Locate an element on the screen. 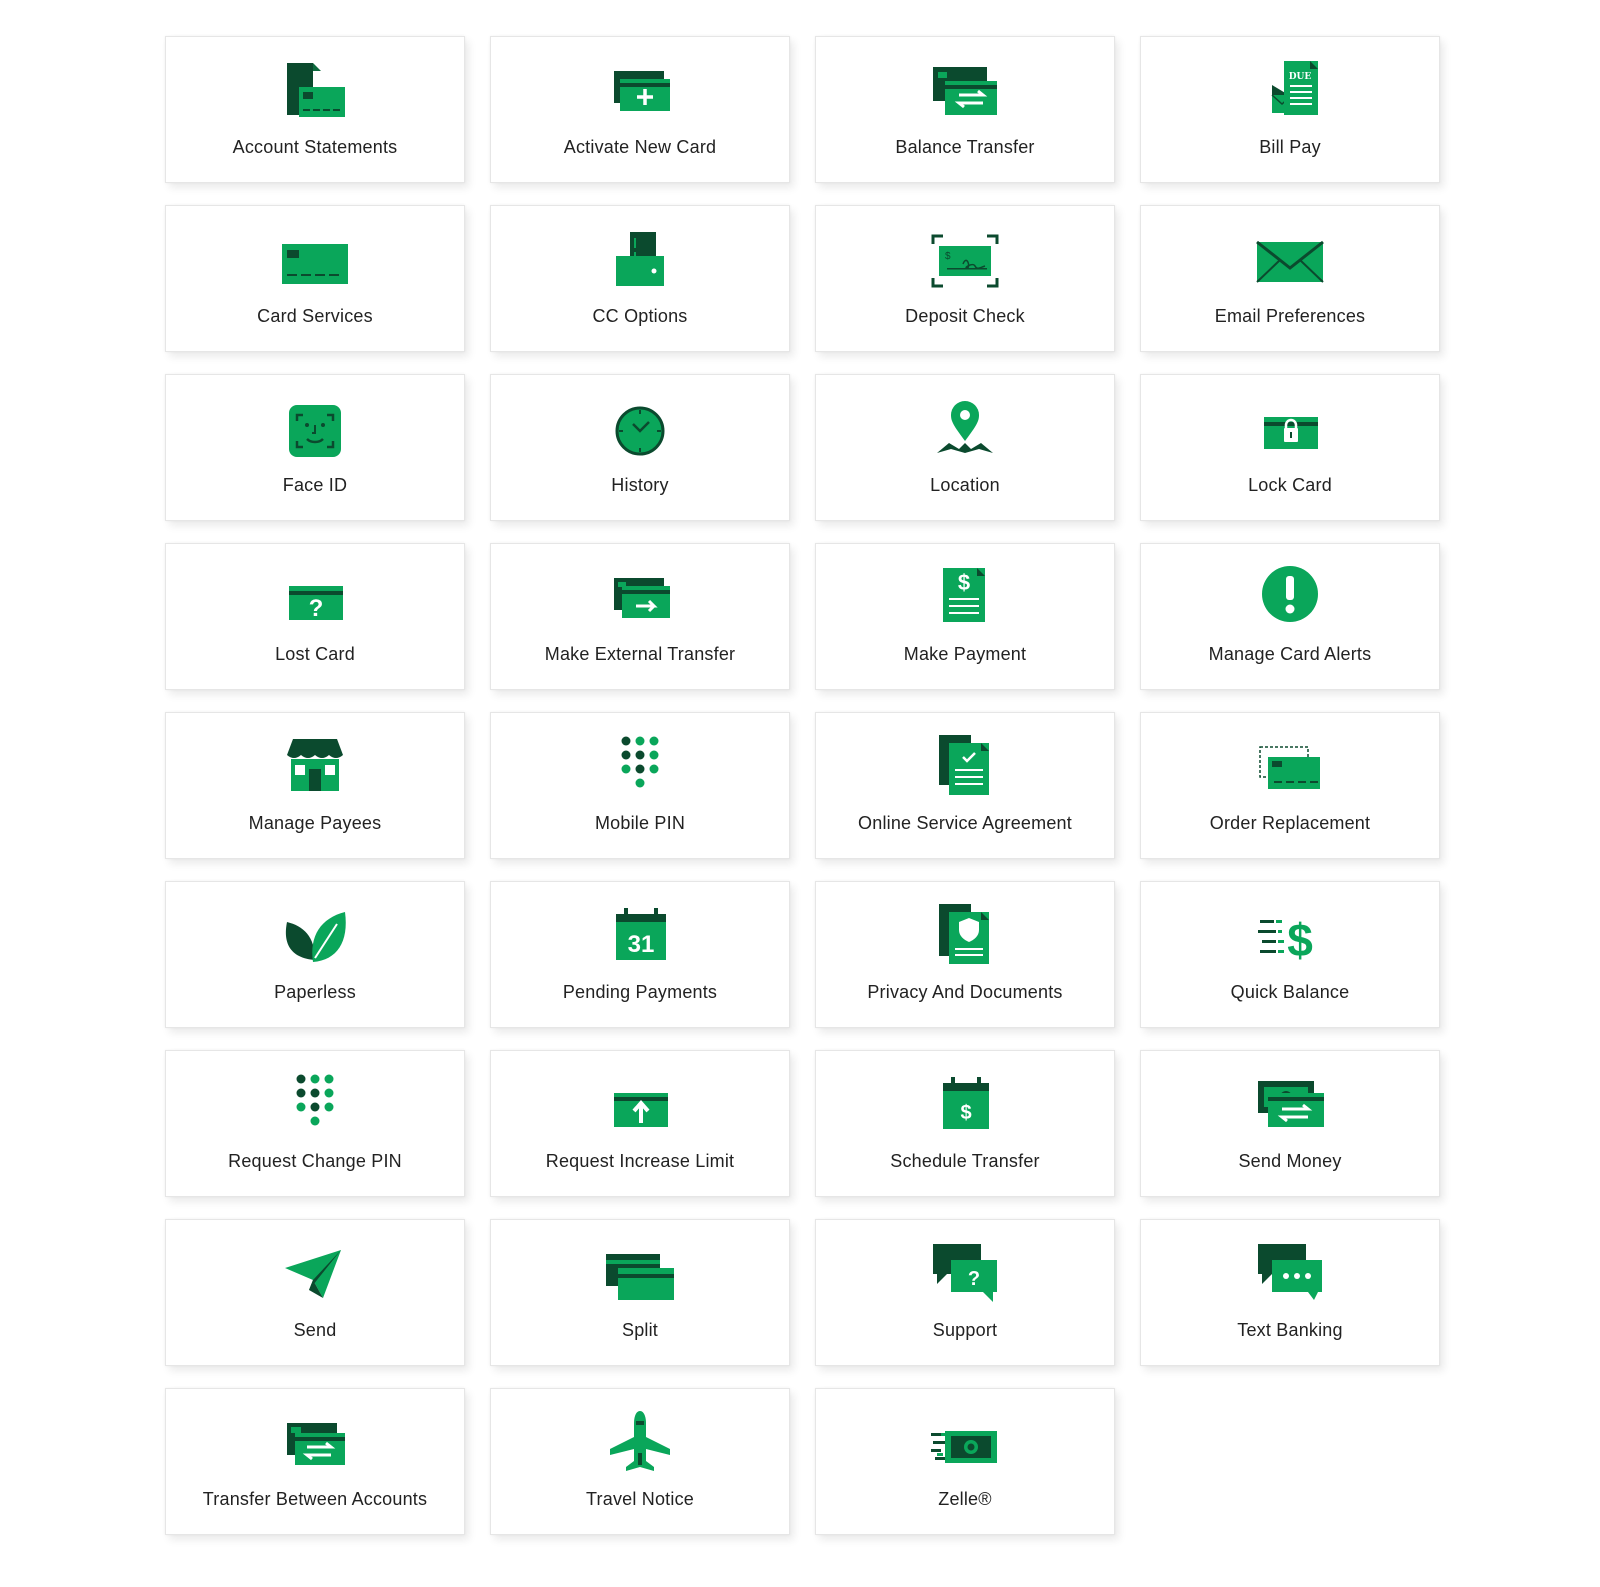  card-lock-icon is located at coordinates (1290, 431).